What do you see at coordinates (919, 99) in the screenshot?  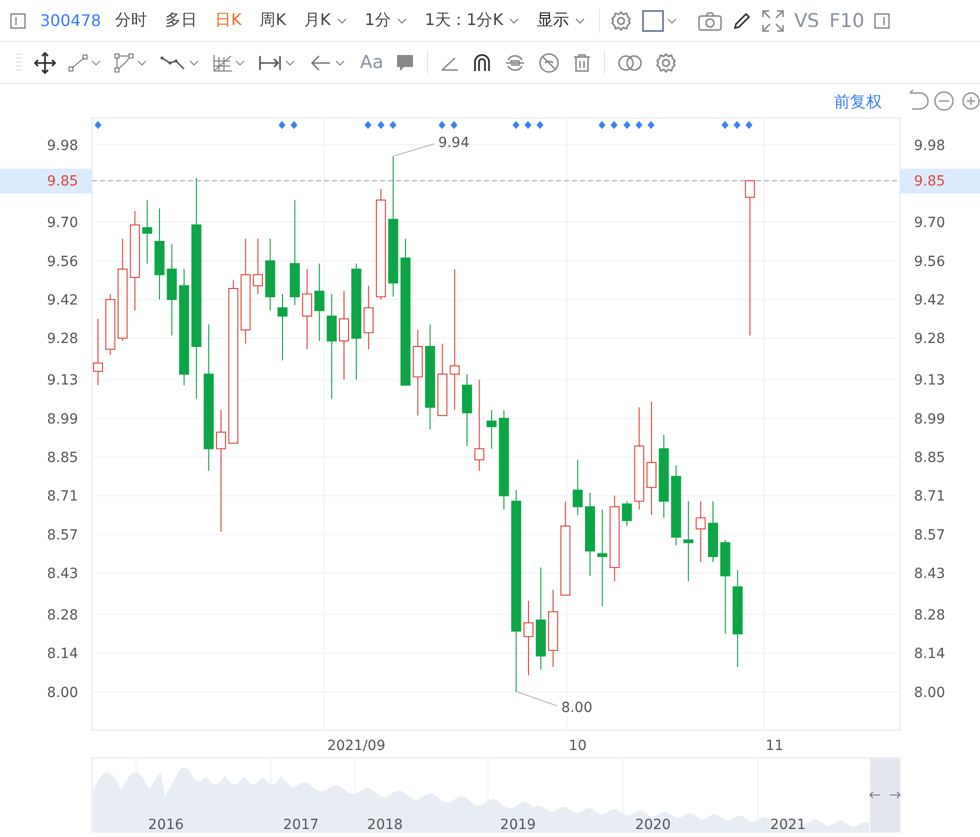 I see `undo-icon` at bounding box center [919, 99].